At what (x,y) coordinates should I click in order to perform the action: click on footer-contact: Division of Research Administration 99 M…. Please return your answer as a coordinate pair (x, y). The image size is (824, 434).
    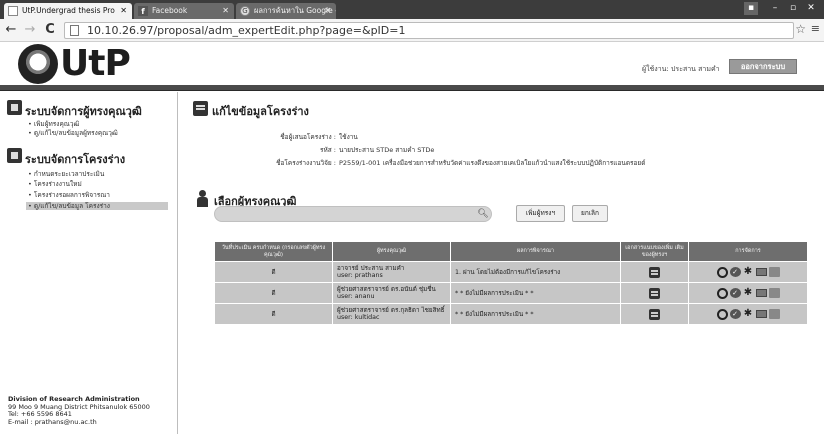
    Looking at the image, I should click on (79, 410).